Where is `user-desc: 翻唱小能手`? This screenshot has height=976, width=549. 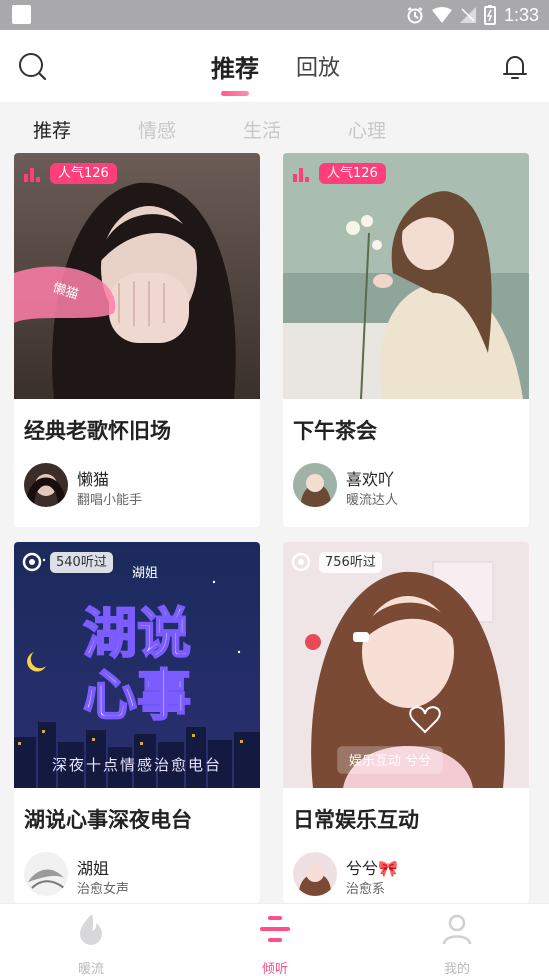
user-desc: 翻唱小能手 is located at coordinates (110, 500).